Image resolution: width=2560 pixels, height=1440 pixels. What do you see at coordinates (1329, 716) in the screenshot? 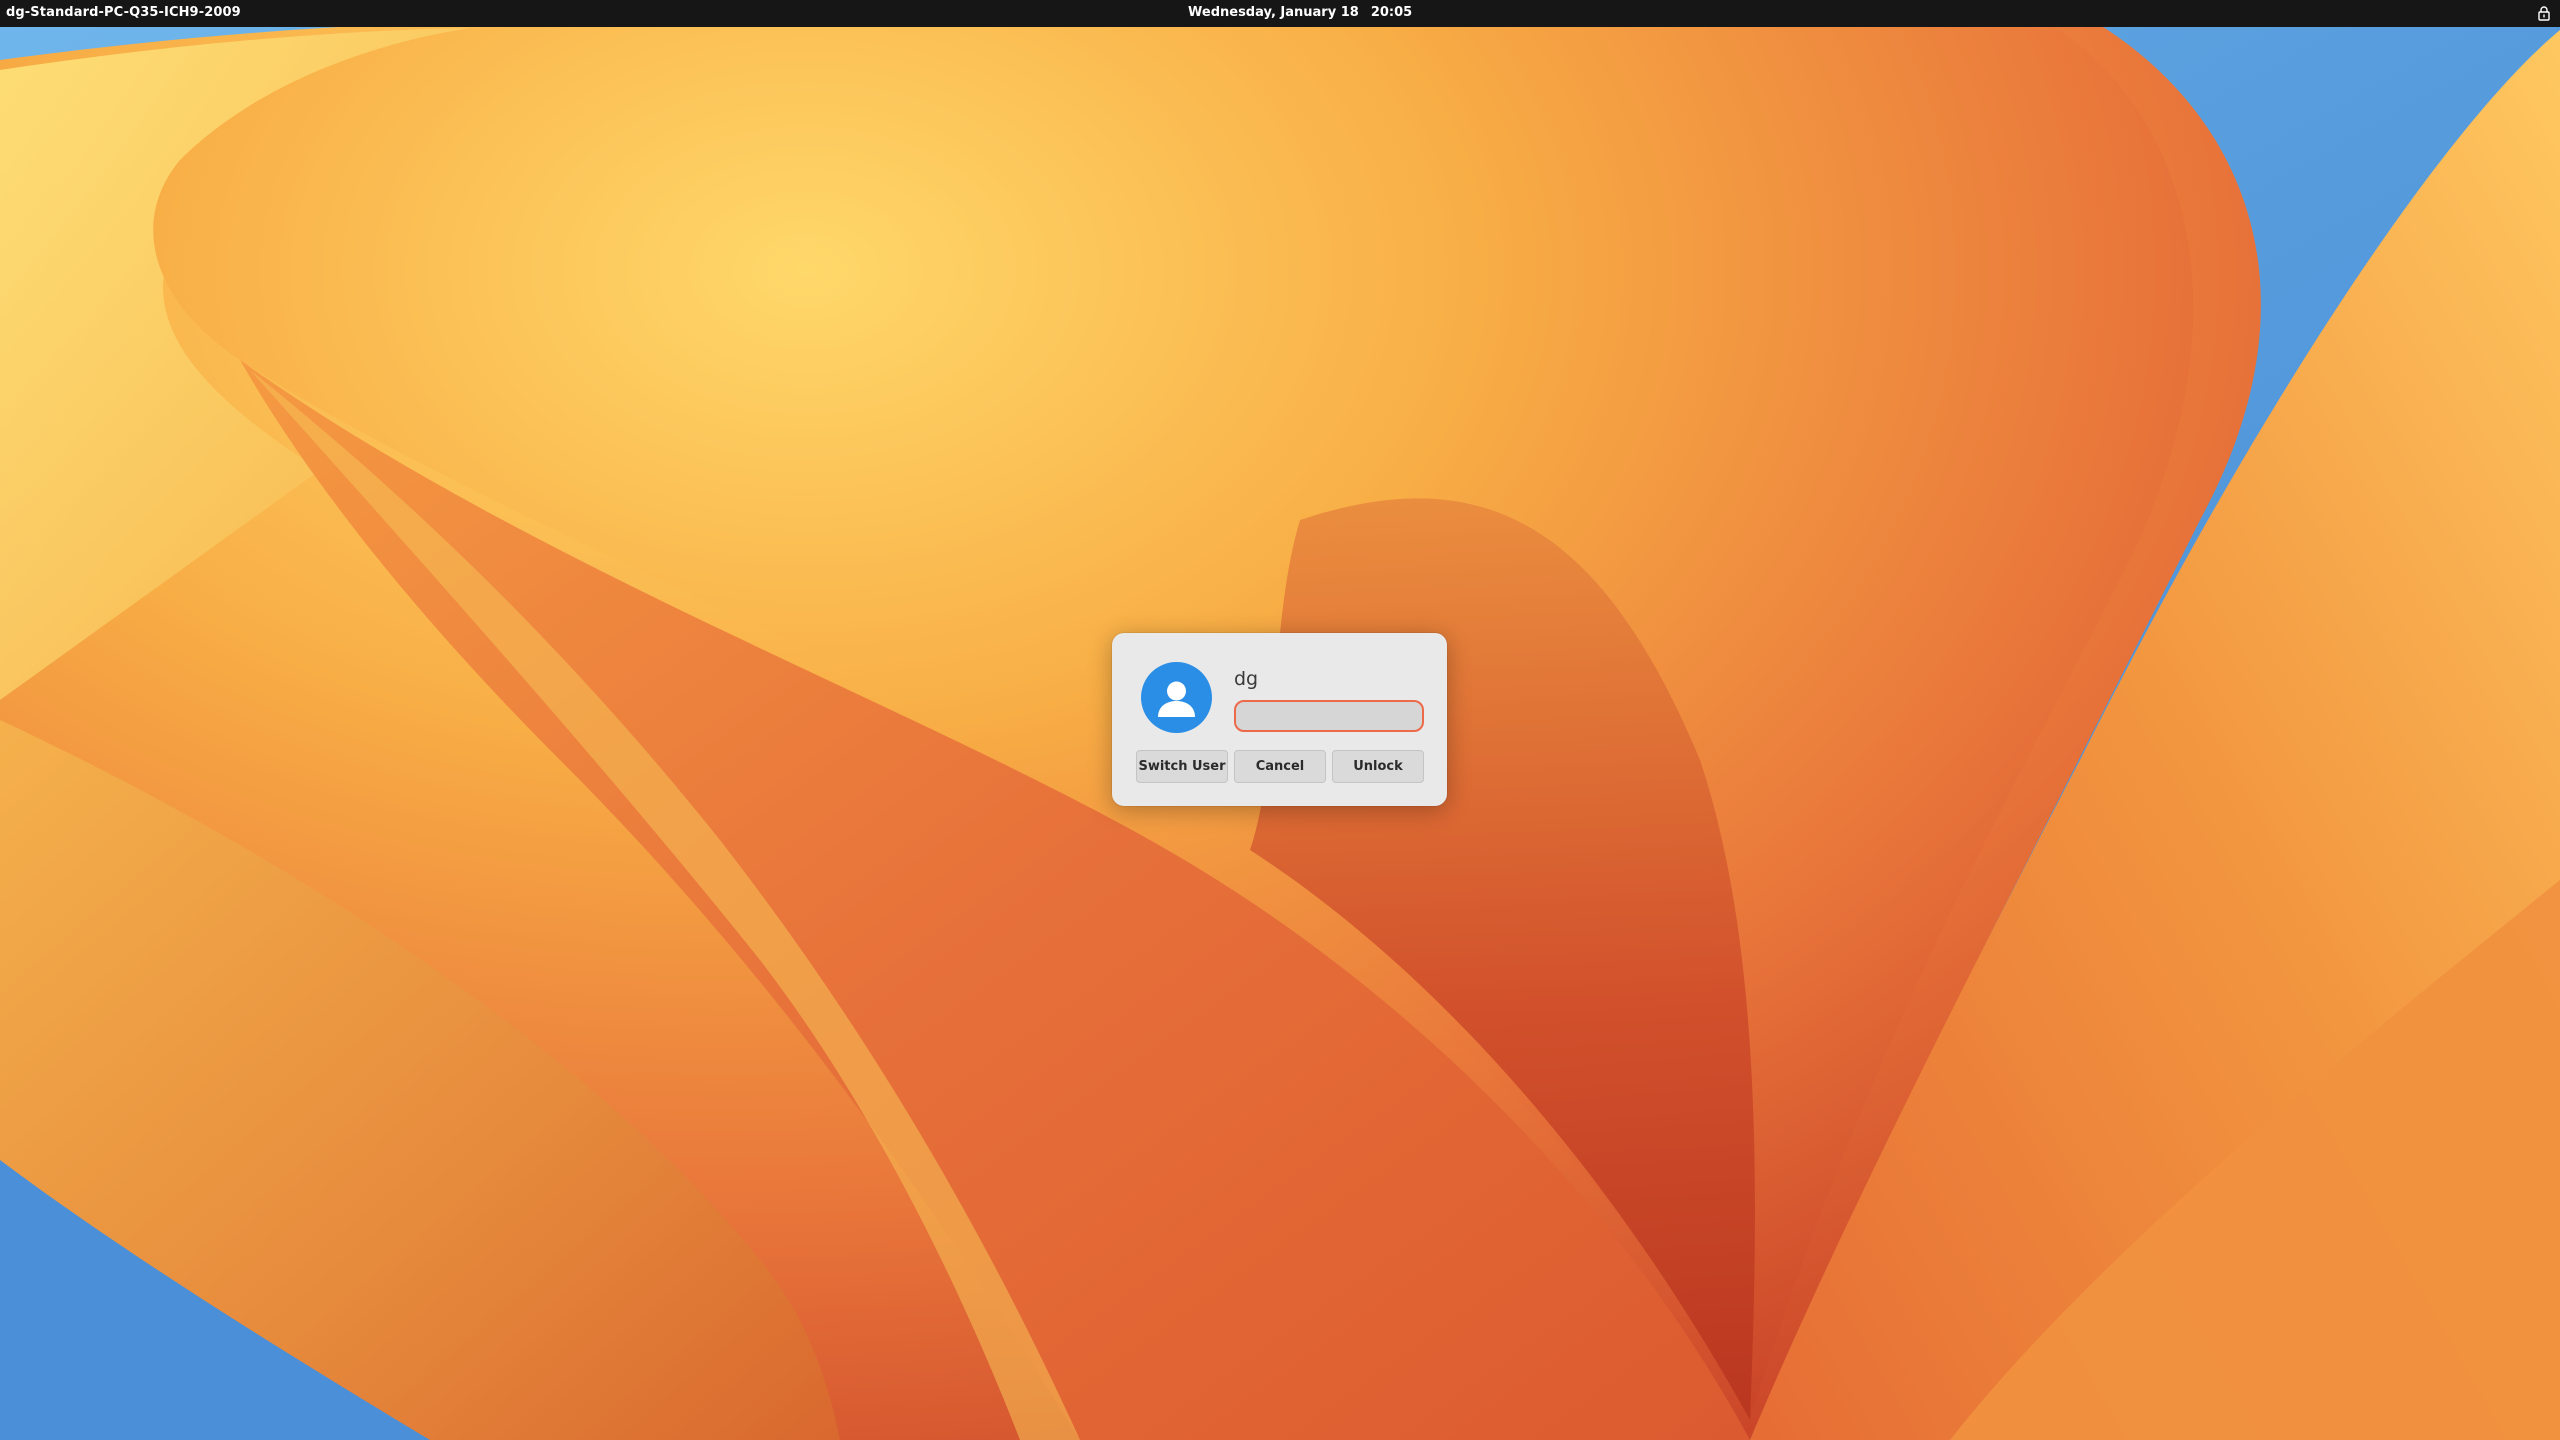
I see `password-field` at bounding box center [1329, 716].